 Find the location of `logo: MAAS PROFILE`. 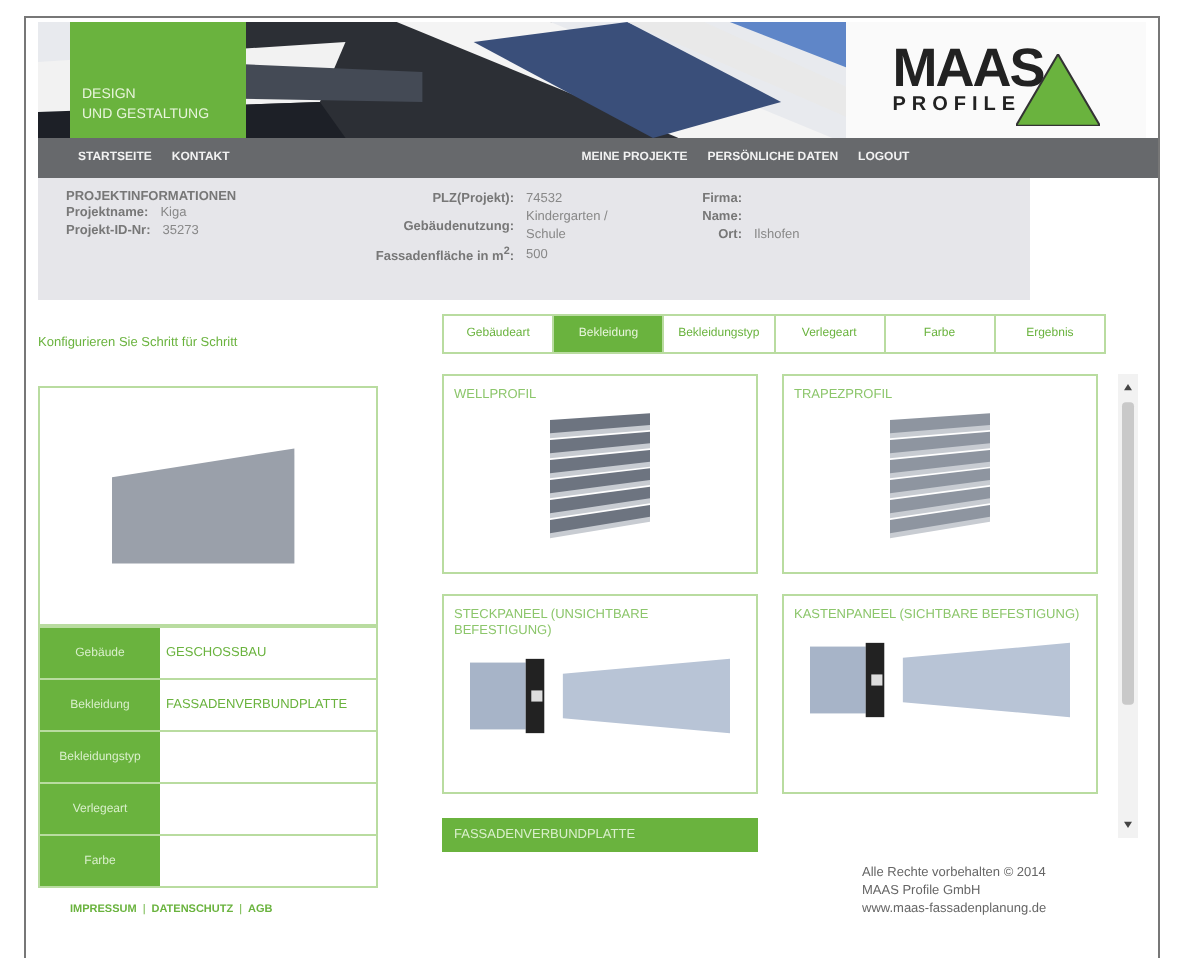

logo: MAAS PROFILE is located at coordinates (996, 80).